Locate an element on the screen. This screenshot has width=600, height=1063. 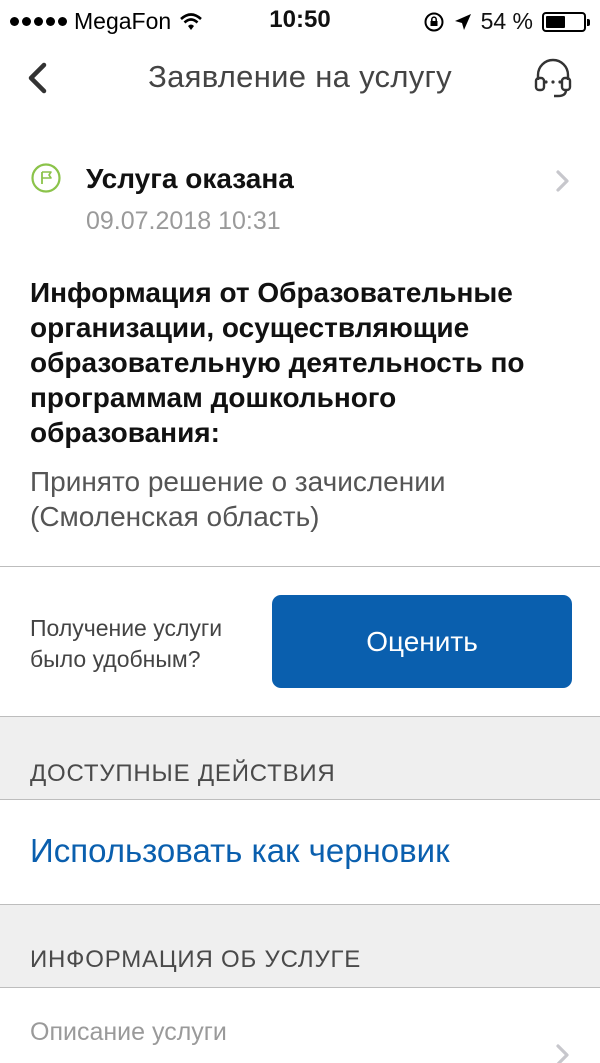
status-bar-right: 54 % is located at coordinates (506, 21).